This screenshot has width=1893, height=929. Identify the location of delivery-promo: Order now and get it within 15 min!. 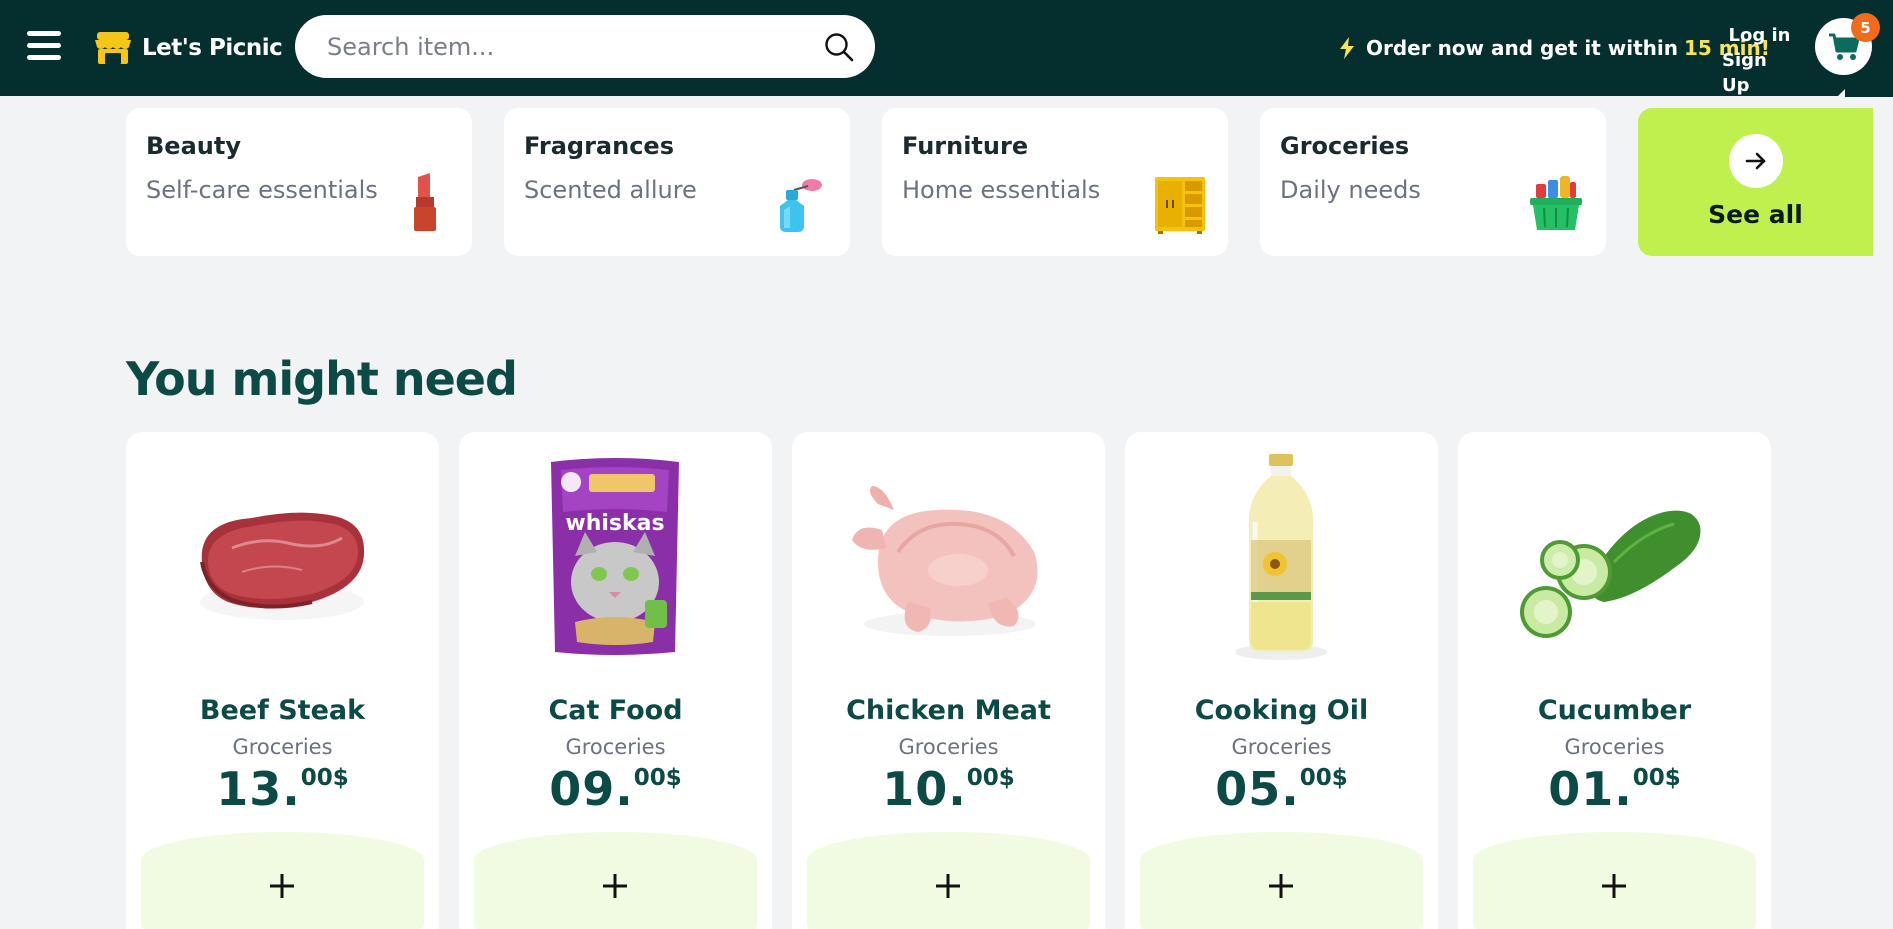
(1554, 48).